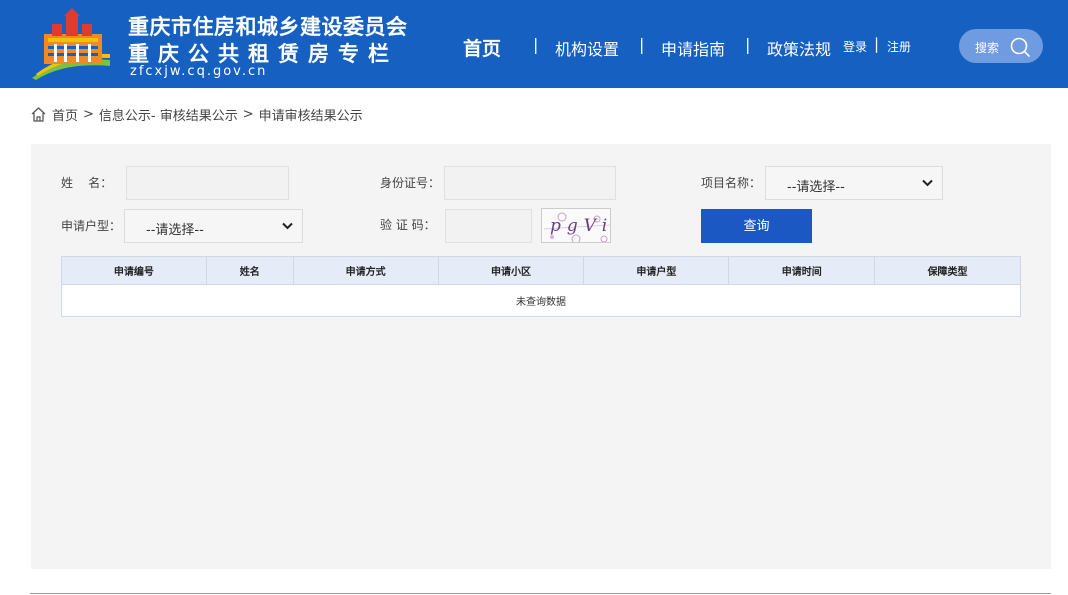 The width and height of the screenshot is (1068, 595). Describe the element at coordinates (693, 49) in the screenshot. I see `nav-application-guide: 申请指南` at that location.